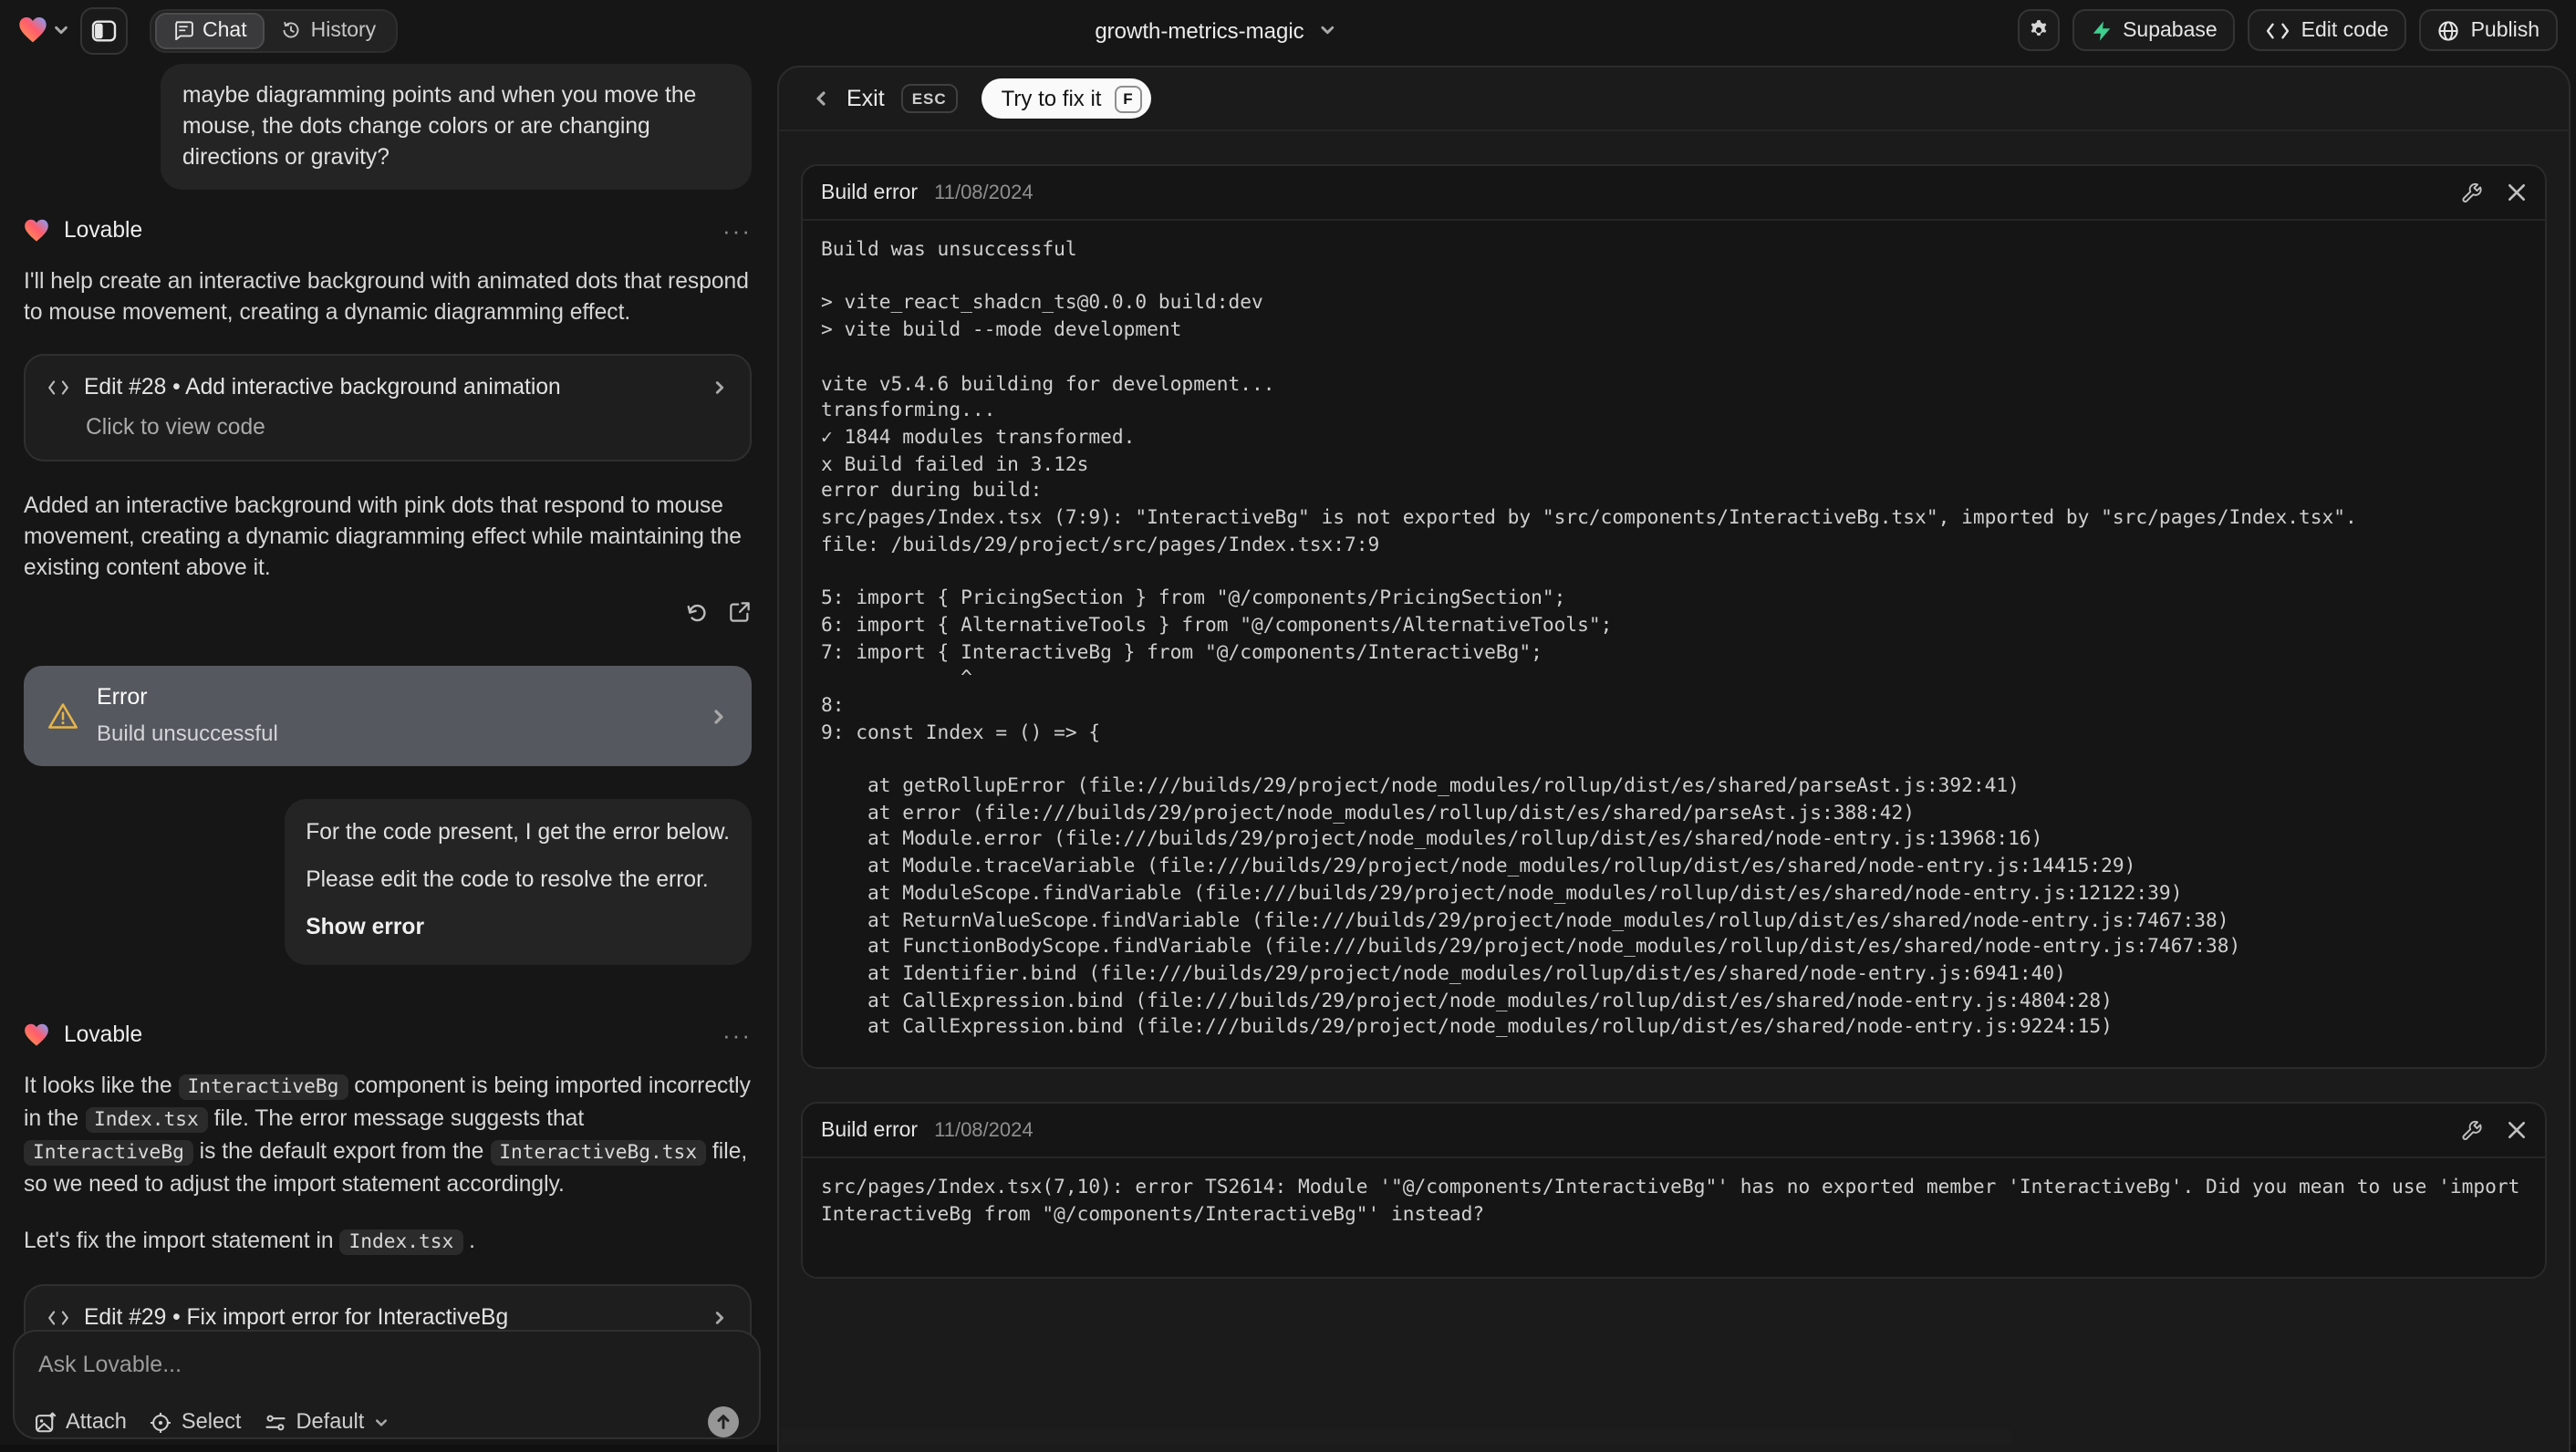 The width and height of the screenshot is (2576, 1452). I want to click on history-clock-icon, so click(292, 30).